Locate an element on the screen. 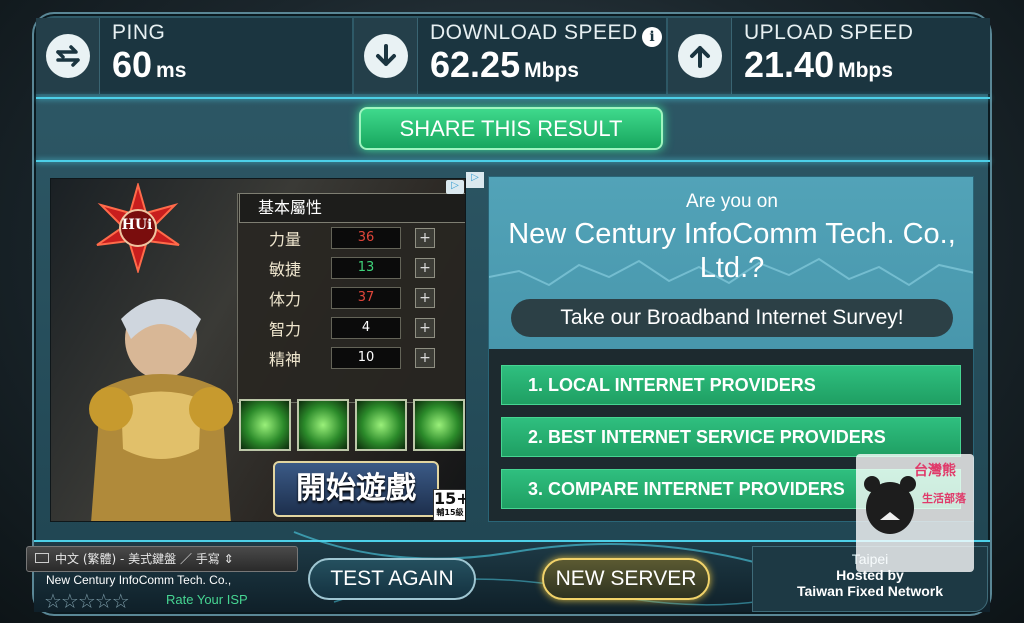 The width and height of the screenshot is (1024, 623). share-result-button: SHARE THIS RESULT is located at coordinates (511, 128).